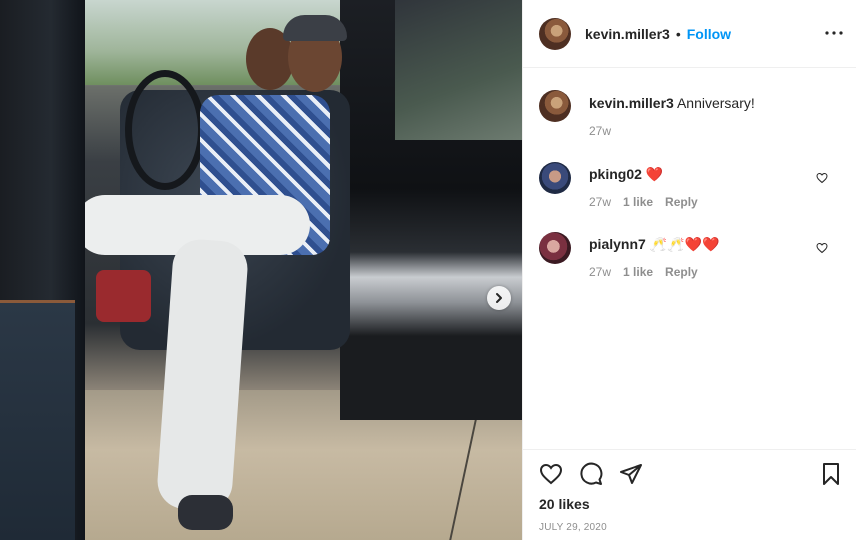 The width and height of the screenshot is (856, 540). Describe the element at coordinates (37, 420) in the screenshot. I see `photo-door-panel` at that location.